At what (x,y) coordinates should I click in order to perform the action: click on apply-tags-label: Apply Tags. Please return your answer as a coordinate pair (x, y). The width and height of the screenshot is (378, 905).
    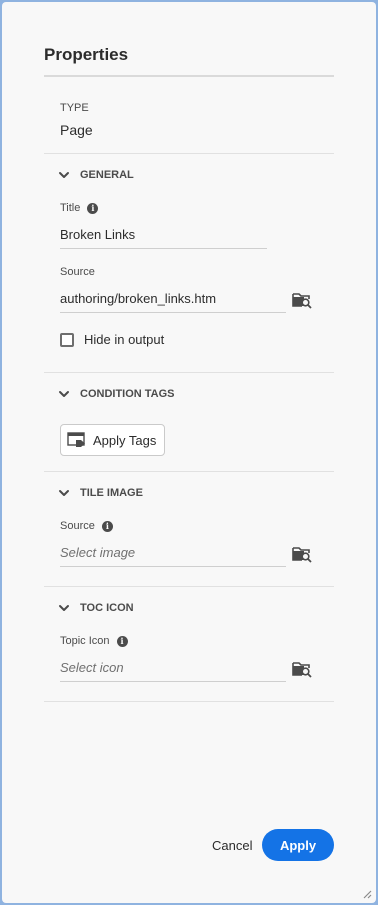
    Looking at the image, I should click on (125, 440).